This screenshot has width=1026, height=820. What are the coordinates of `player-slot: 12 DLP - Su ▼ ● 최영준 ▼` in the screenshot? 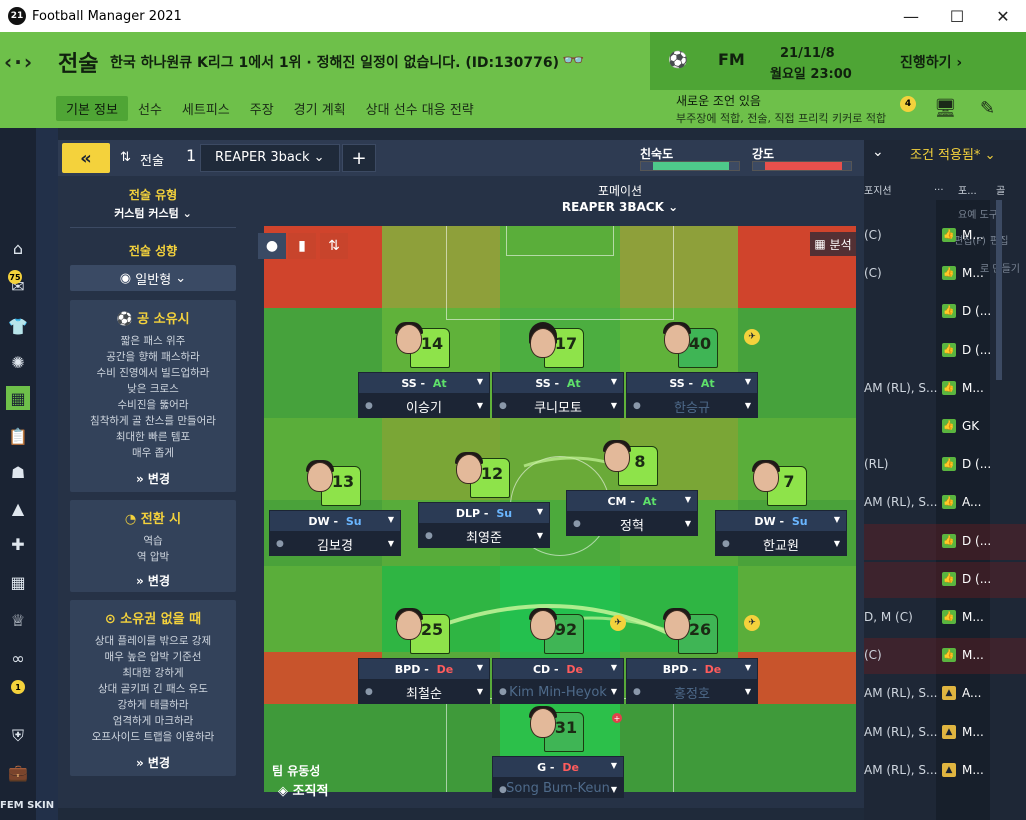 It's located at (484, 501).